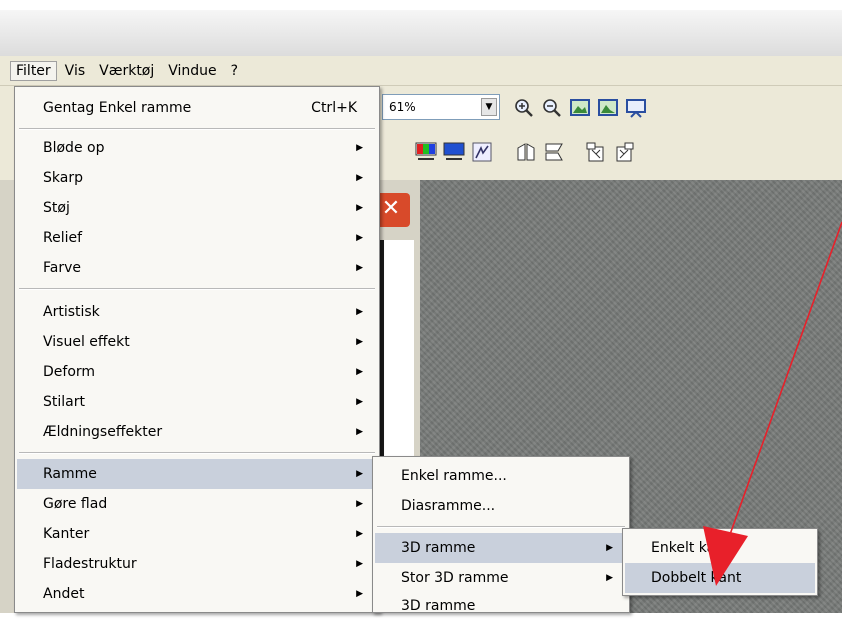 Image resolution: width=842 pixels, height=621 pixels. I want to click on actual-size-icon, so click(608, 108).